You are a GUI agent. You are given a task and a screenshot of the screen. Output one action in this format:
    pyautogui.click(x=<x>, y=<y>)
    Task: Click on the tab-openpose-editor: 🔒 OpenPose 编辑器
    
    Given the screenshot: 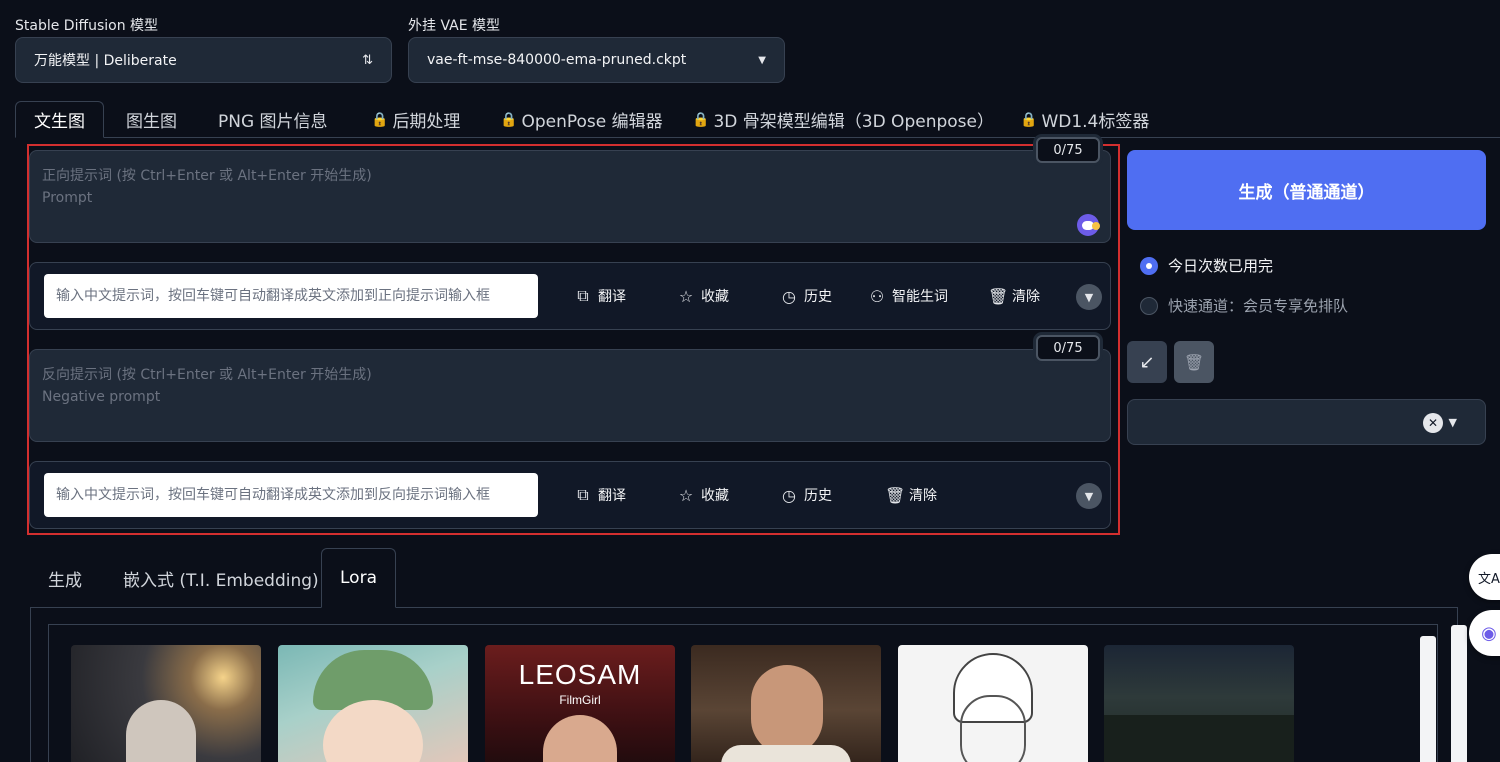 What is the action you would take?
    pyautogui.click(x=581, y=119)
    